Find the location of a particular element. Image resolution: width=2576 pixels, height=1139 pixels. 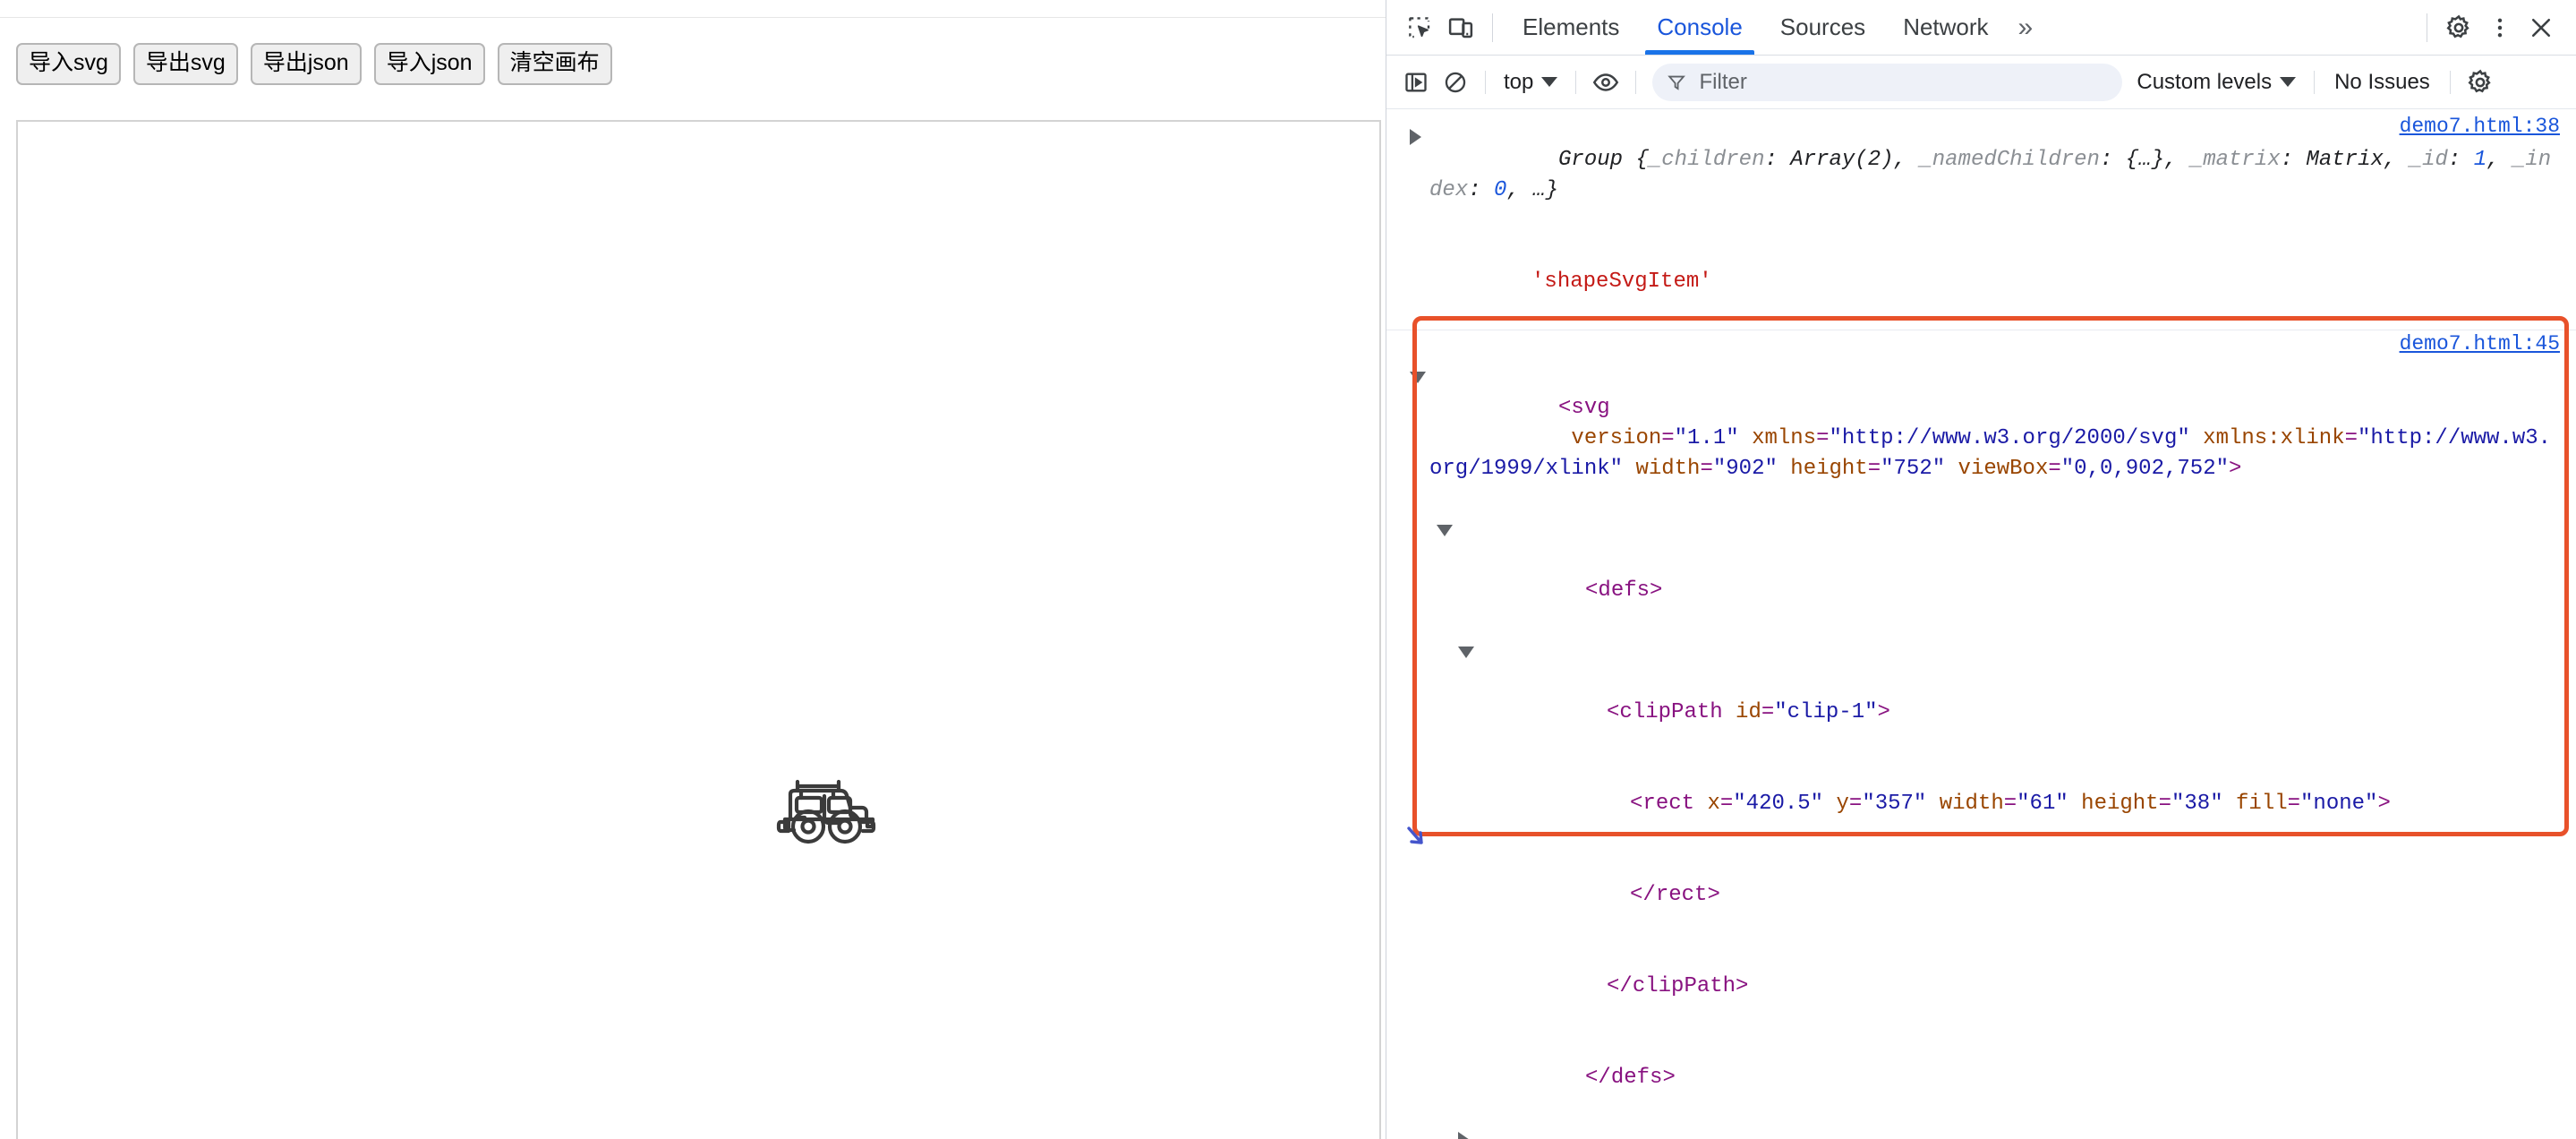

clear-canvas-button: 清空画布 is located at coordinates (554, 64).